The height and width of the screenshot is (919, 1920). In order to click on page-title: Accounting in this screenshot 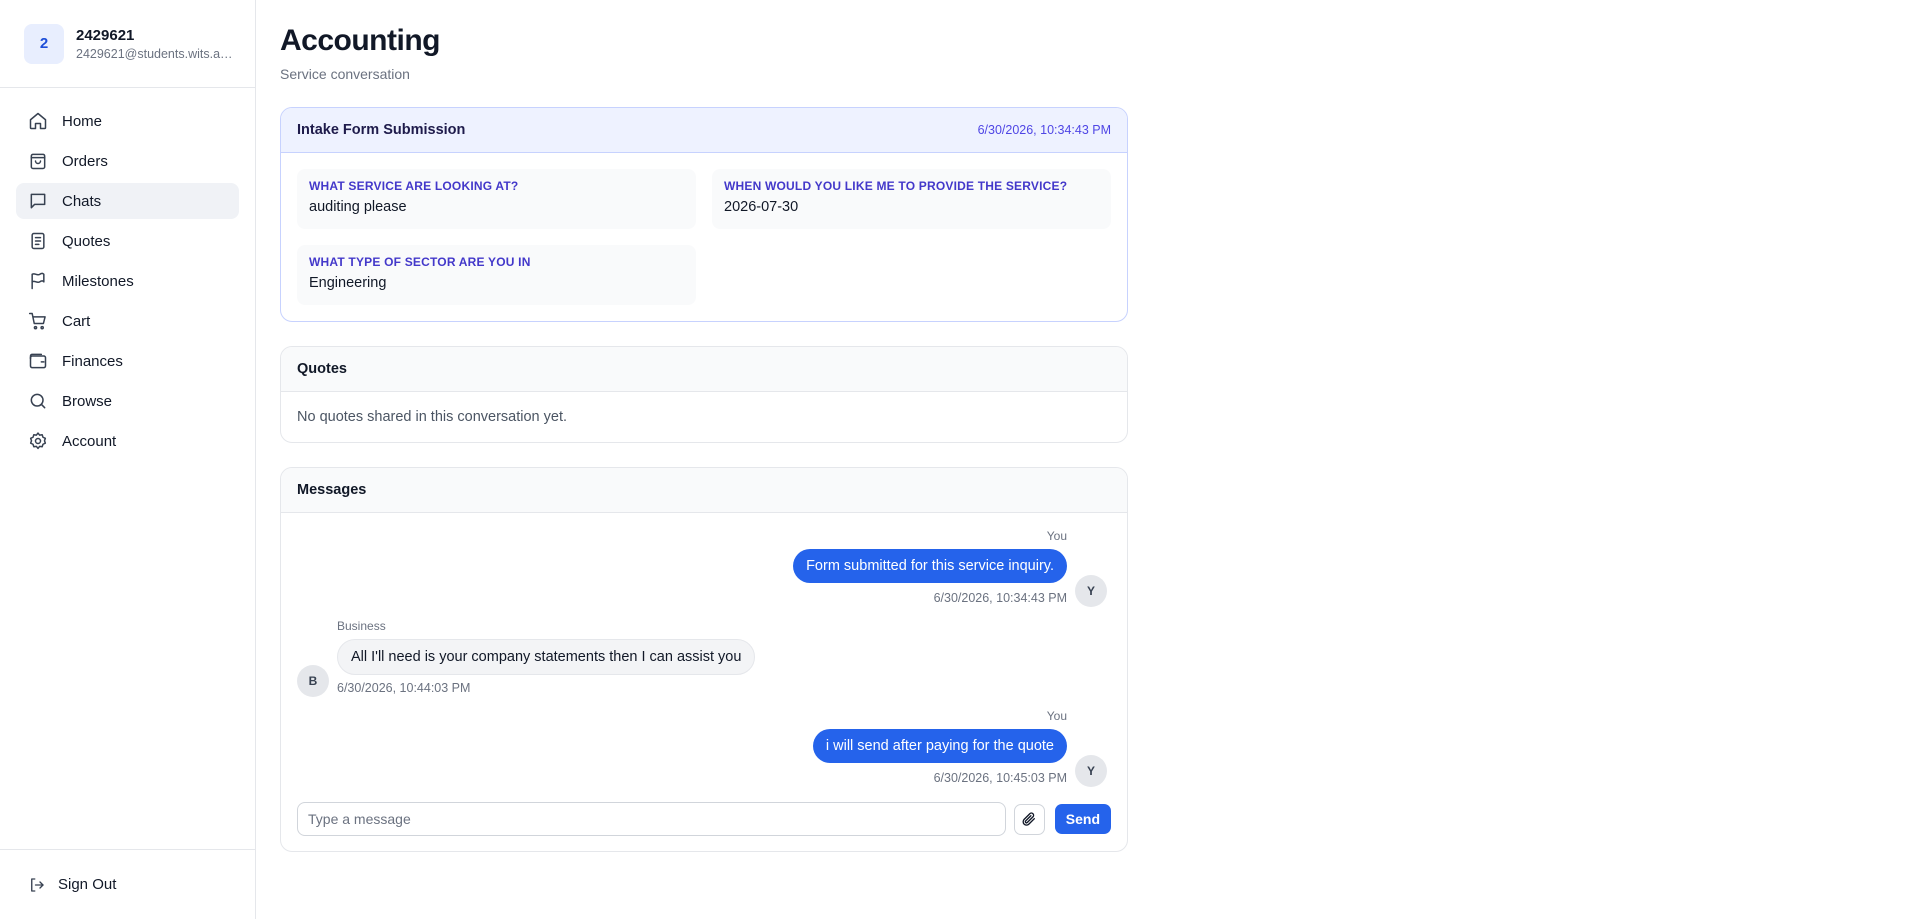, I will do `click(360, 40)`.